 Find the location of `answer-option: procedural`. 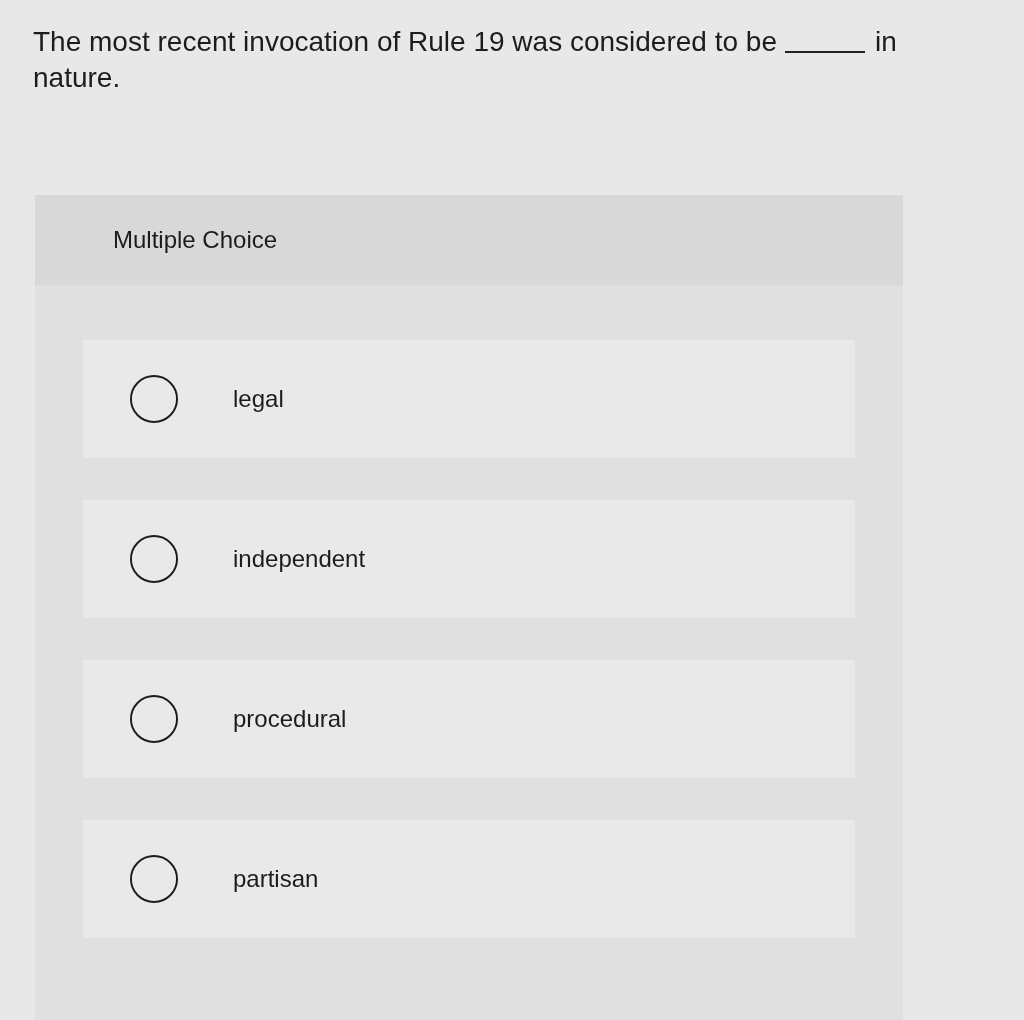

answer-option: procedural is located at coordinates (469, 719).